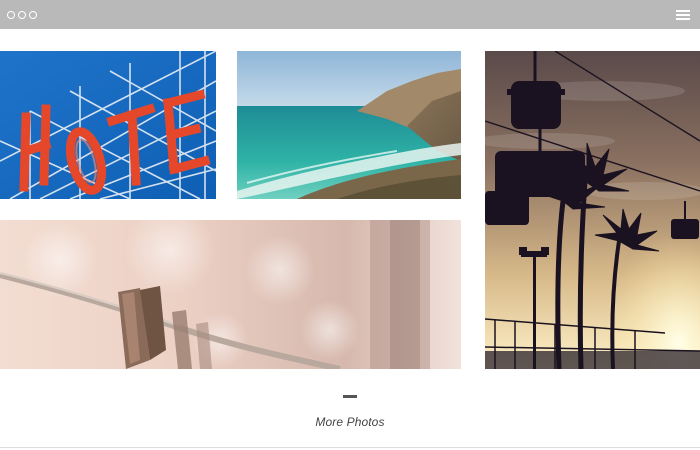 The image size is (700, 450). Describe the element at coordinates (350, 396) in the screenshot. I see `section-divider-bar` at that location.